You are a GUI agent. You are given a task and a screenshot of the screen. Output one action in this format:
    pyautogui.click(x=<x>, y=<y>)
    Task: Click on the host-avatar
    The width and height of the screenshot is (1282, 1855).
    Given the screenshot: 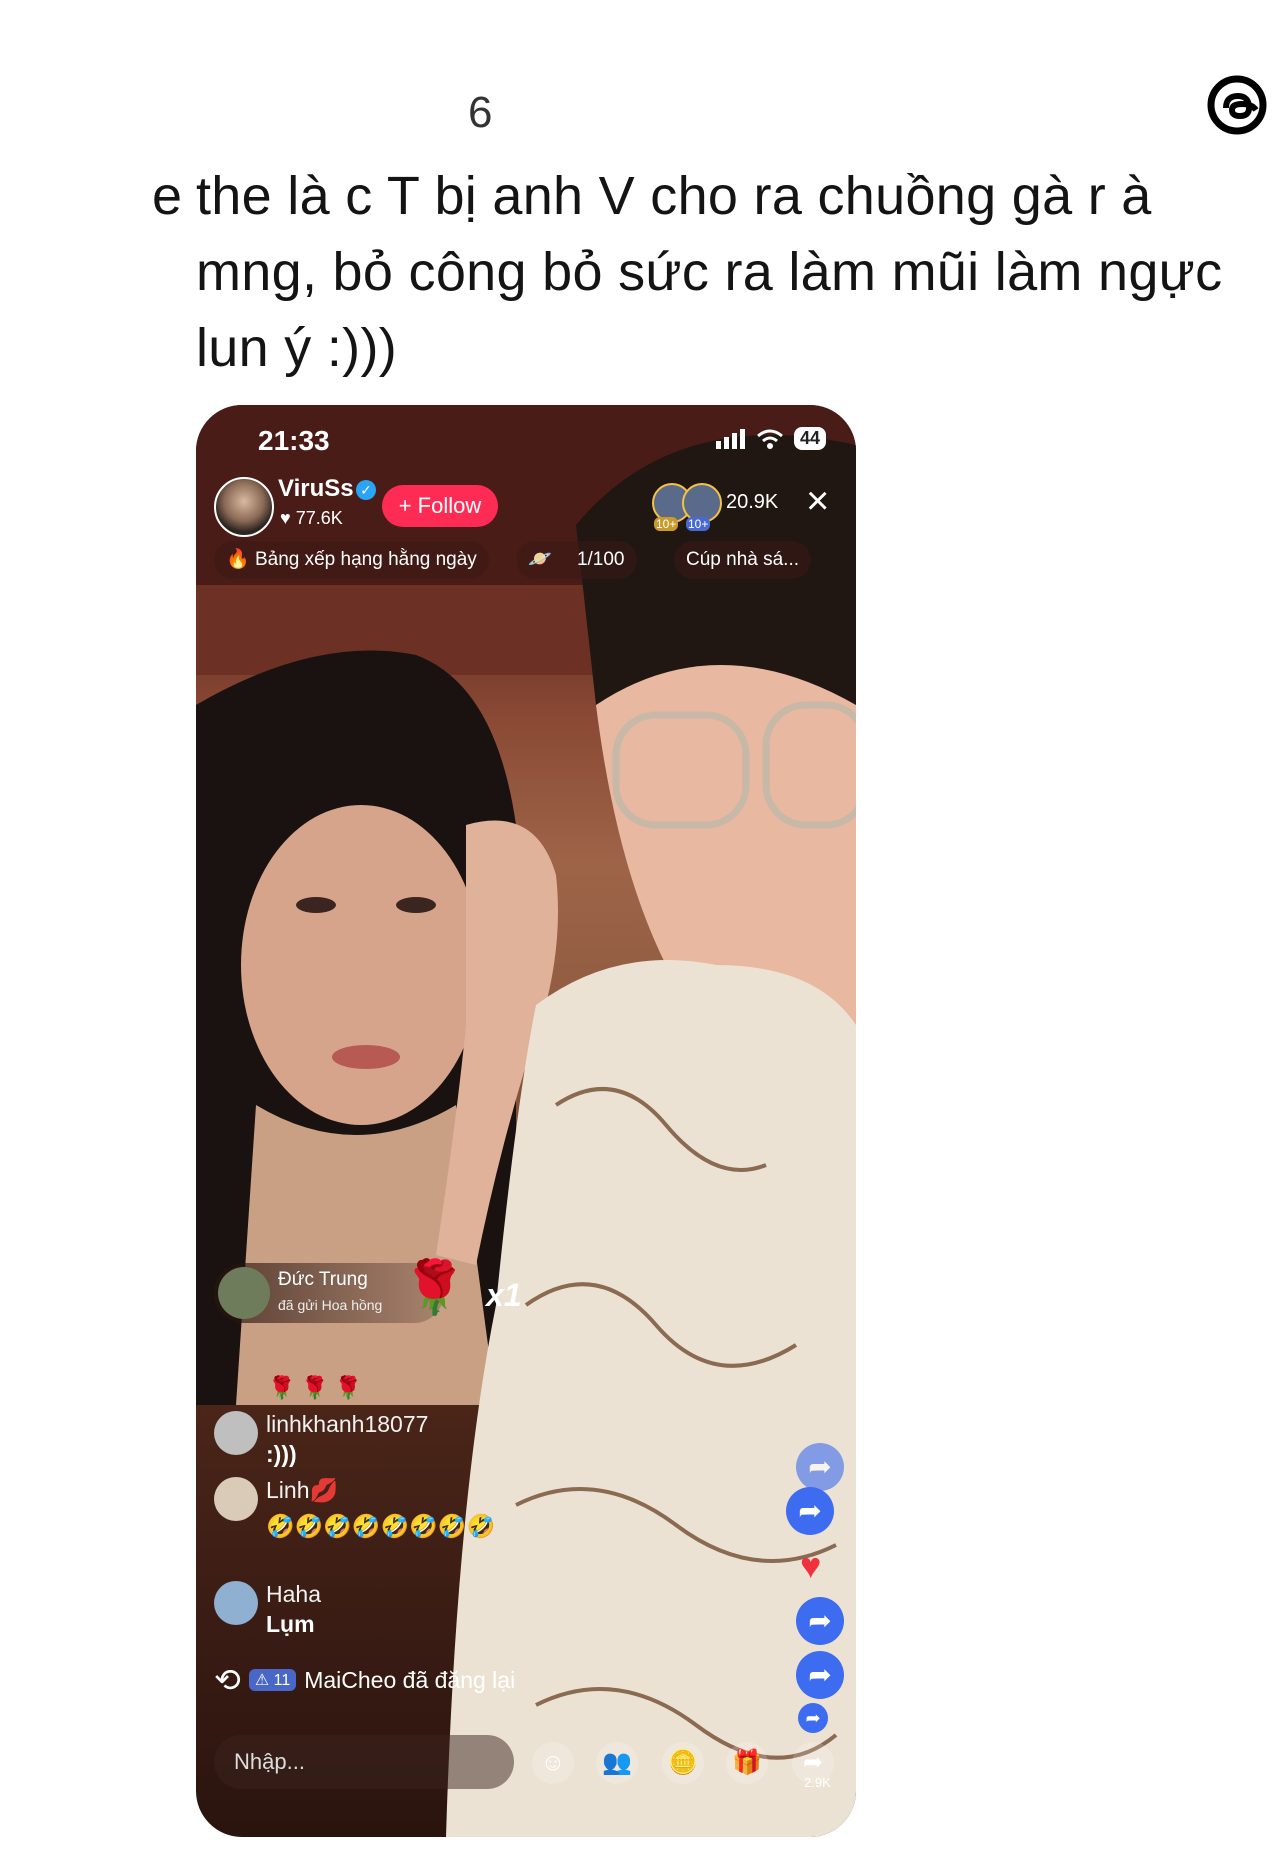 What is the action you would take?
    pyautogui.click(x=244, y=507)
    